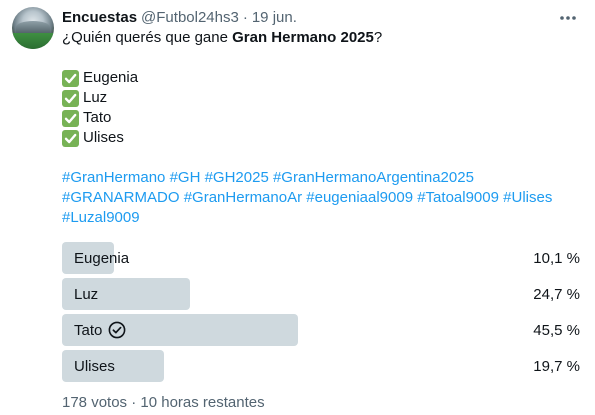 The image size is (595, 415). I want to click on avatar-stadium-stand, so click(33, 27).